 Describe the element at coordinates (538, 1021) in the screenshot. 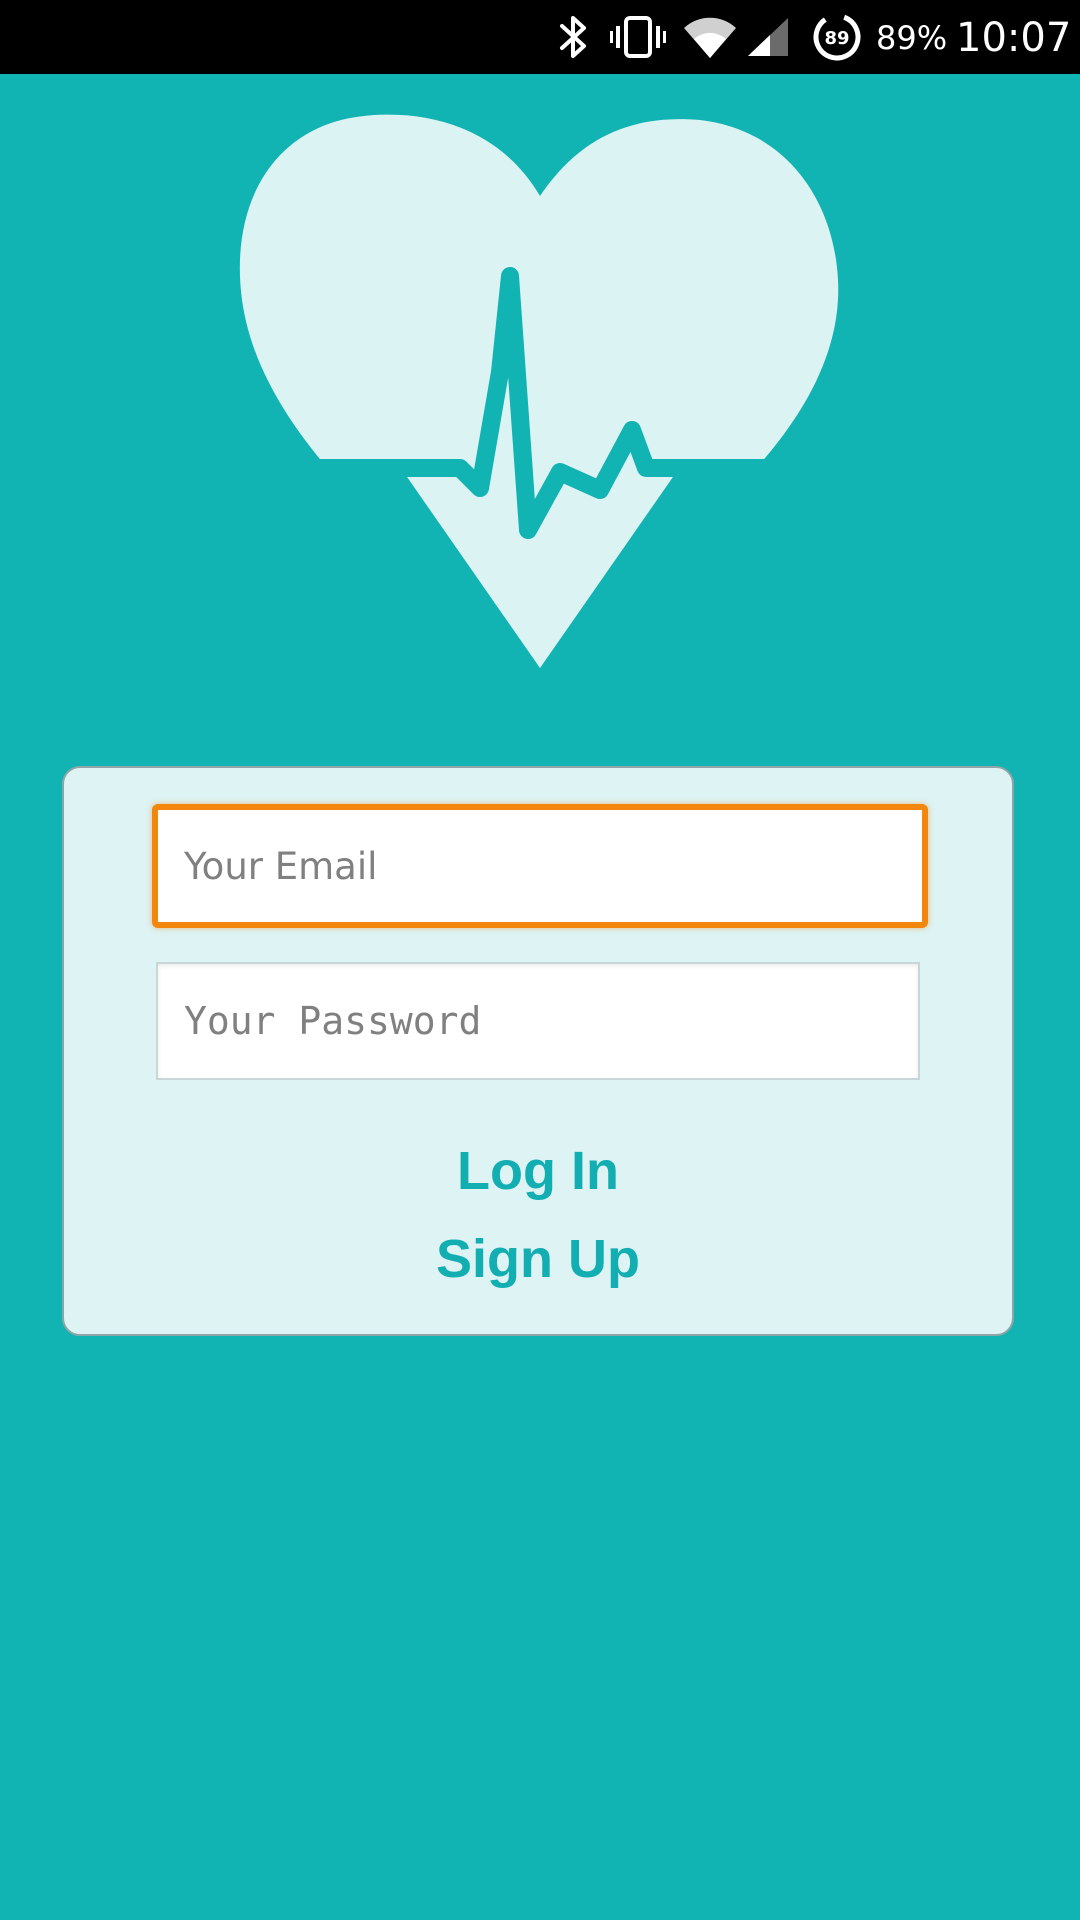

I see `password-field: Your Password` at that location.